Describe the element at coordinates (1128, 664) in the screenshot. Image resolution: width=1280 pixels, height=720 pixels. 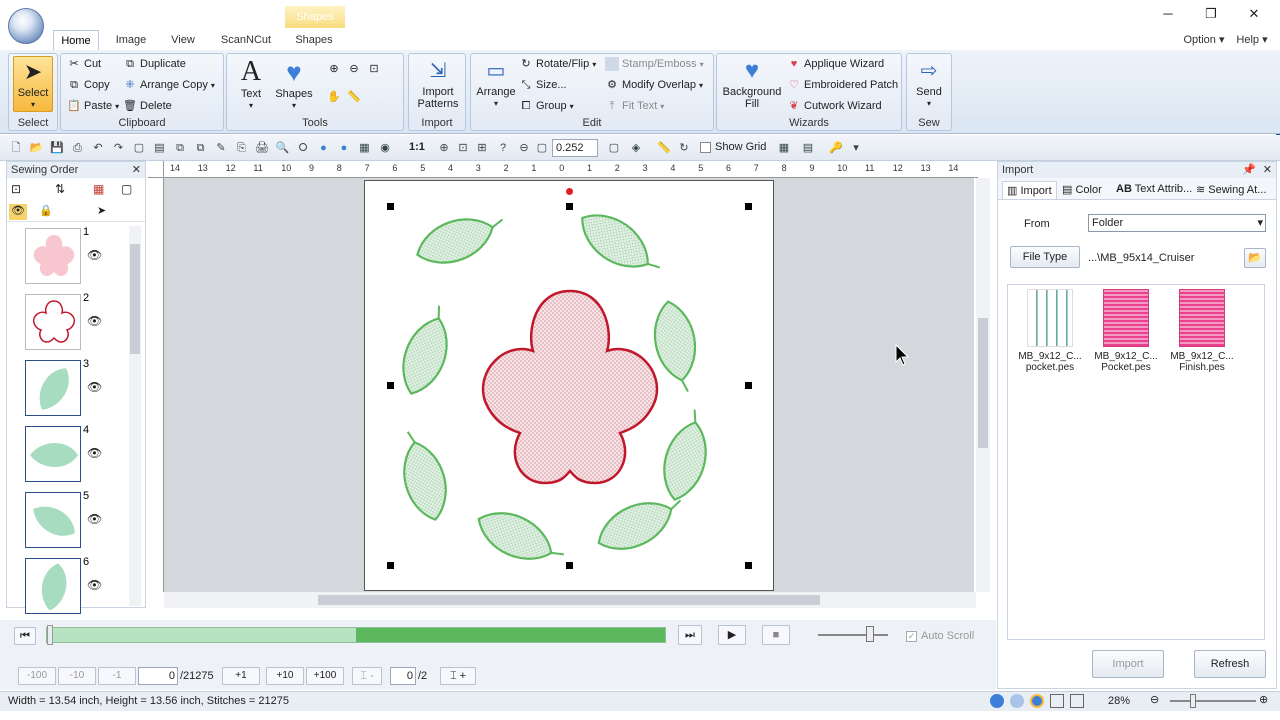
I see `import-button: Import` at that location.